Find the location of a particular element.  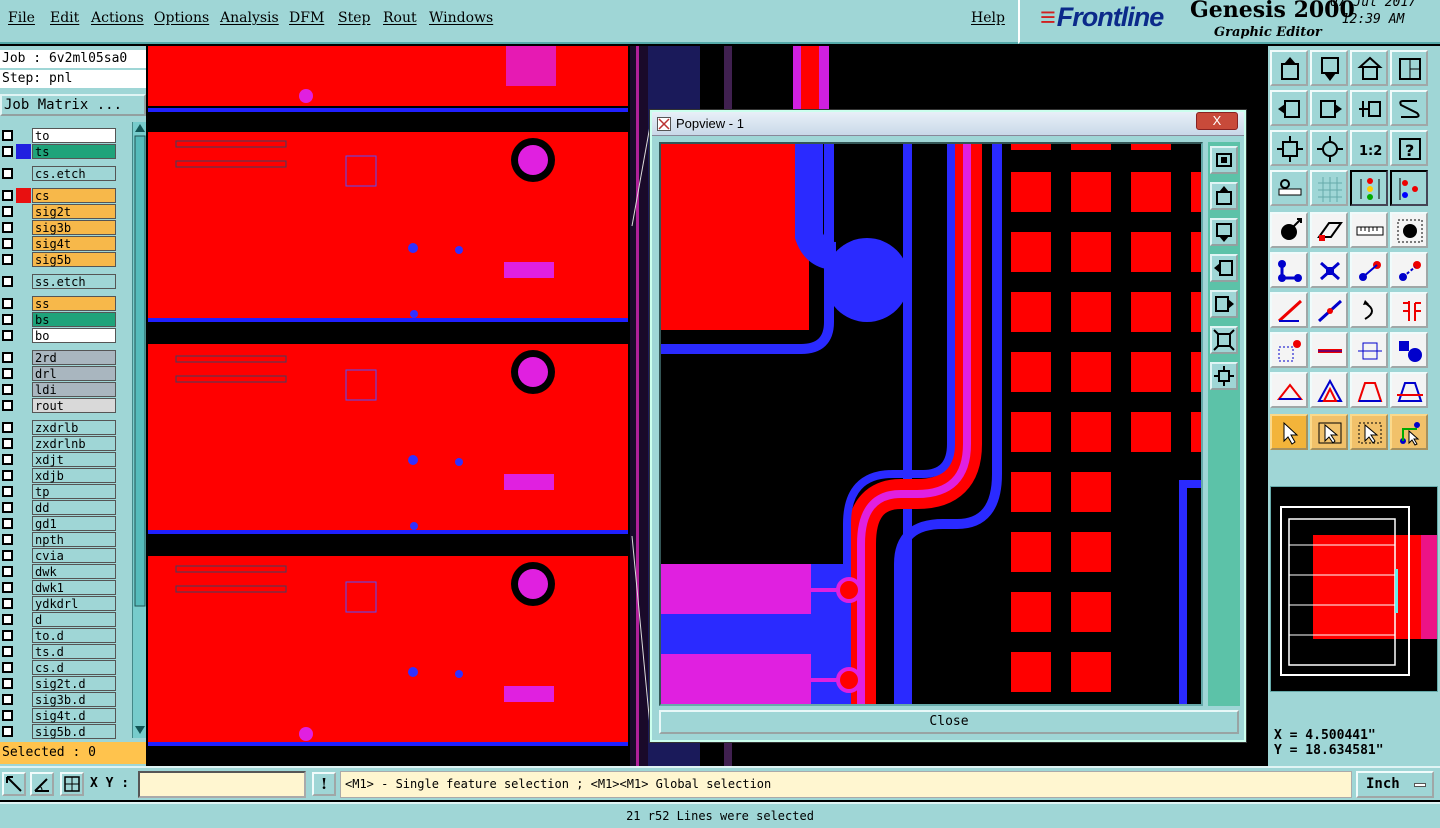

layer-row: sig3b is located at coordinates (59, 227).